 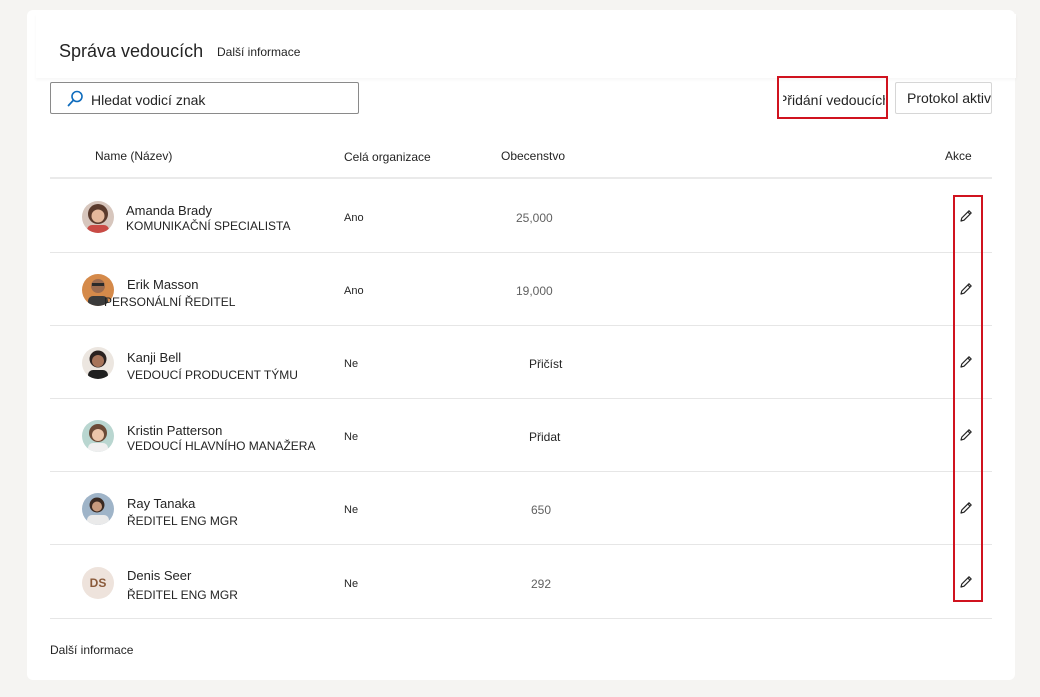 What do you see at coordinates (541, 584) in the screenshot?
I see `audience-cell: 292` at bounding box center [541, 584].